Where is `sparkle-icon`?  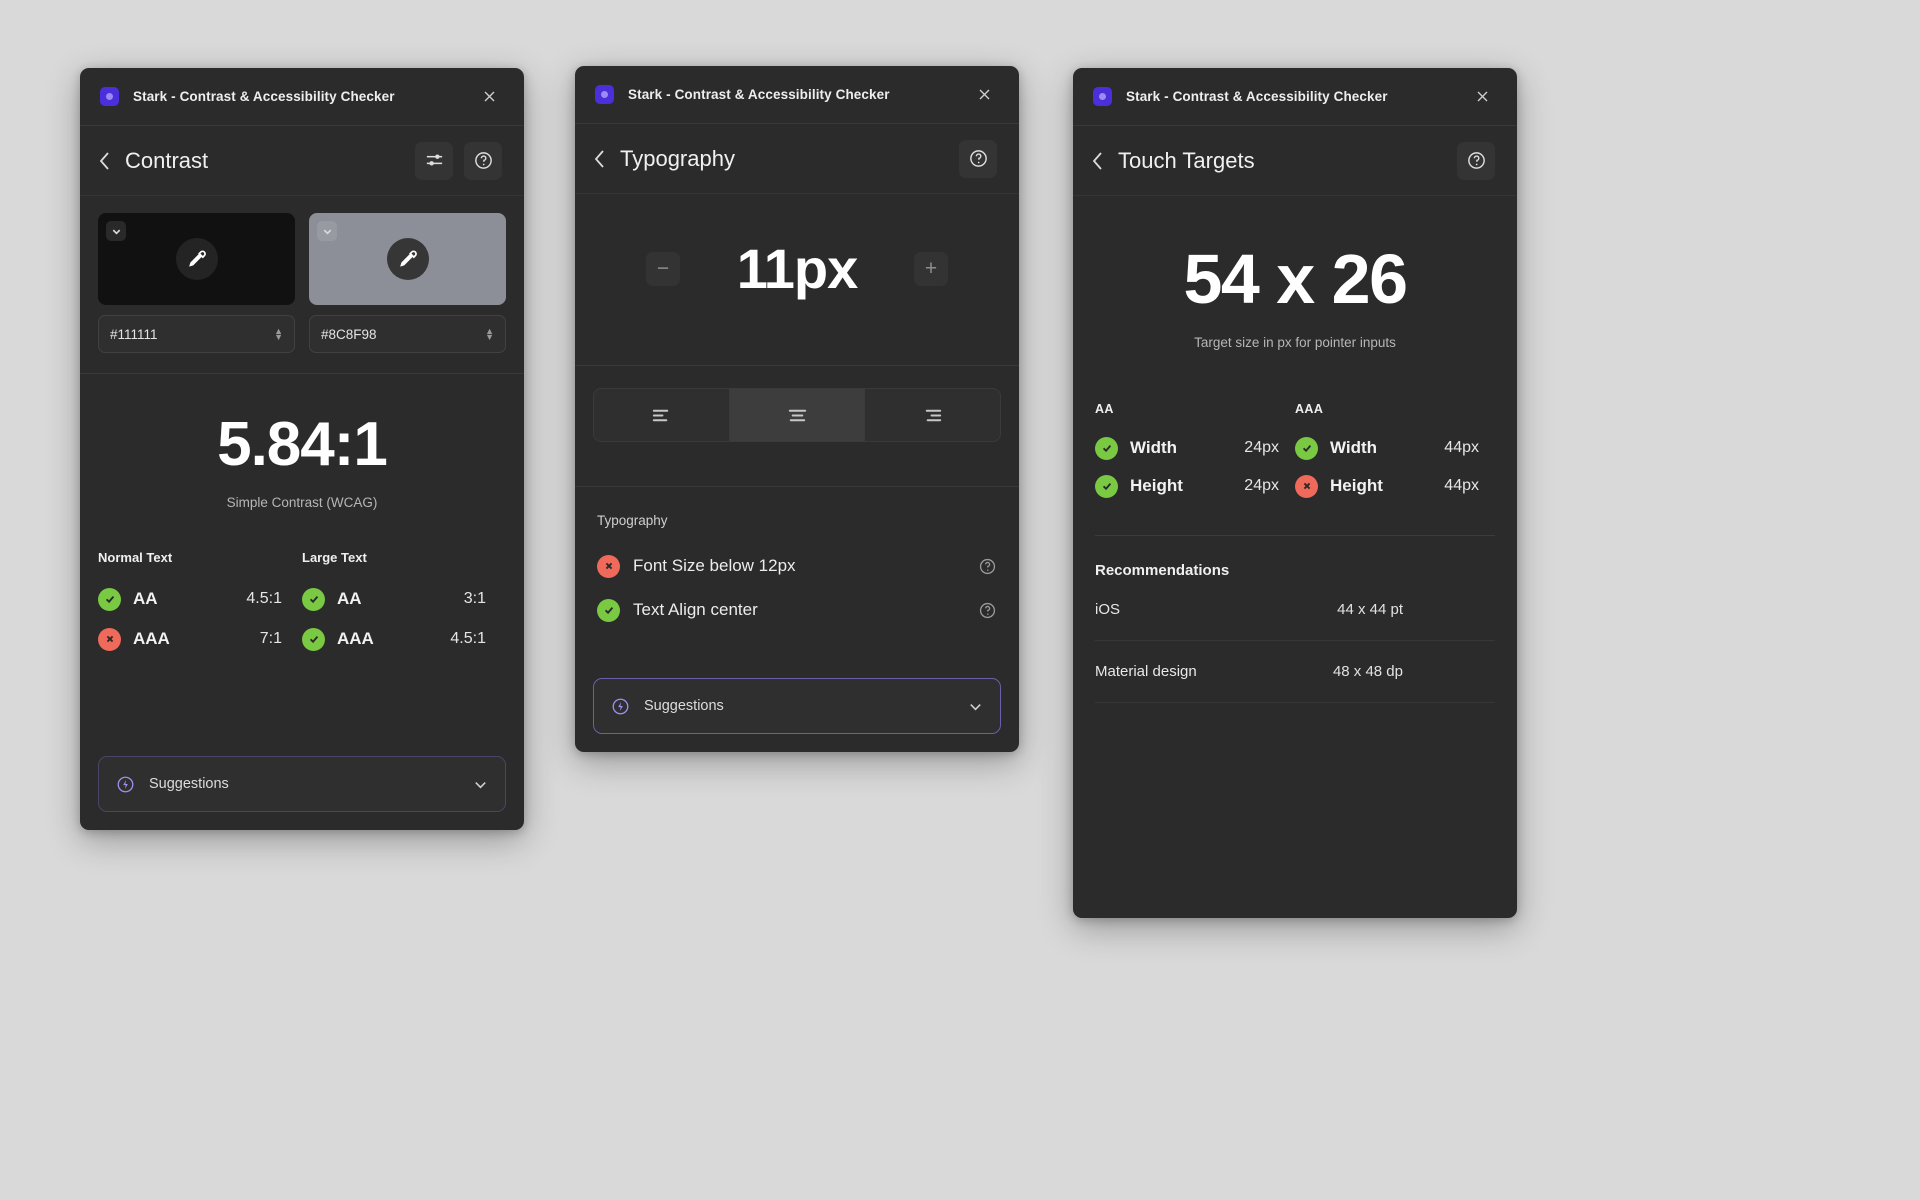
sparkle-icon is located at coordinates (620, 706).